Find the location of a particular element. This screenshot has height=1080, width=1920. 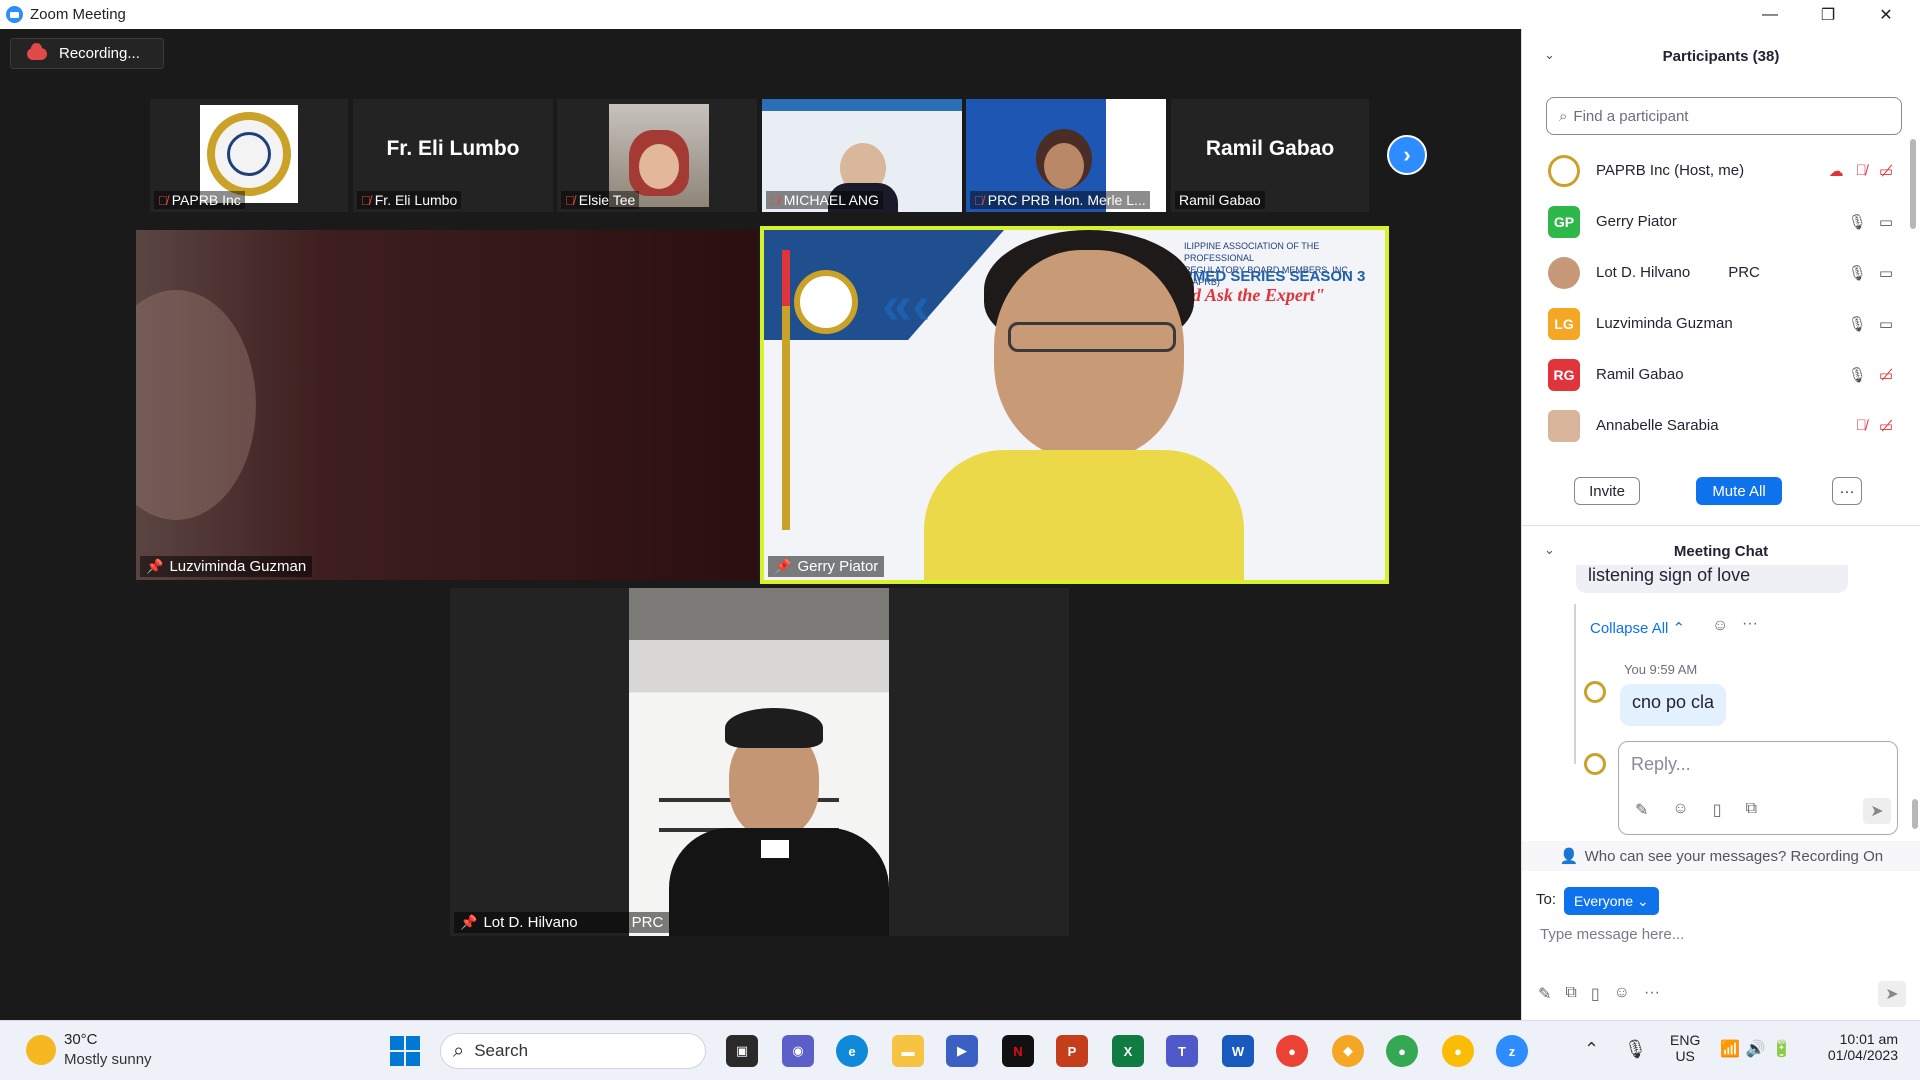

powerpoint-icon: P is located at coordinates (1072, 1051).